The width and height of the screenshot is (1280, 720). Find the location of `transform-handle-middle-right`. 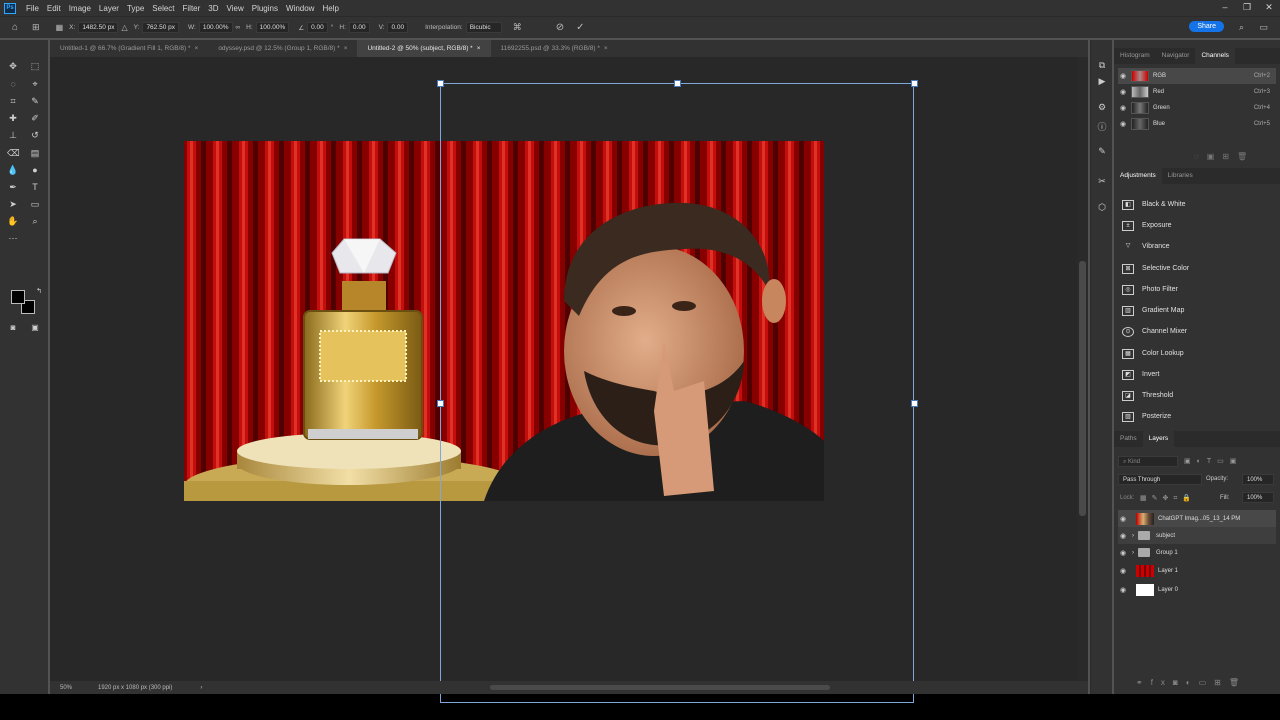

transform-handle-middle-right is located at coordinates (914, 403).